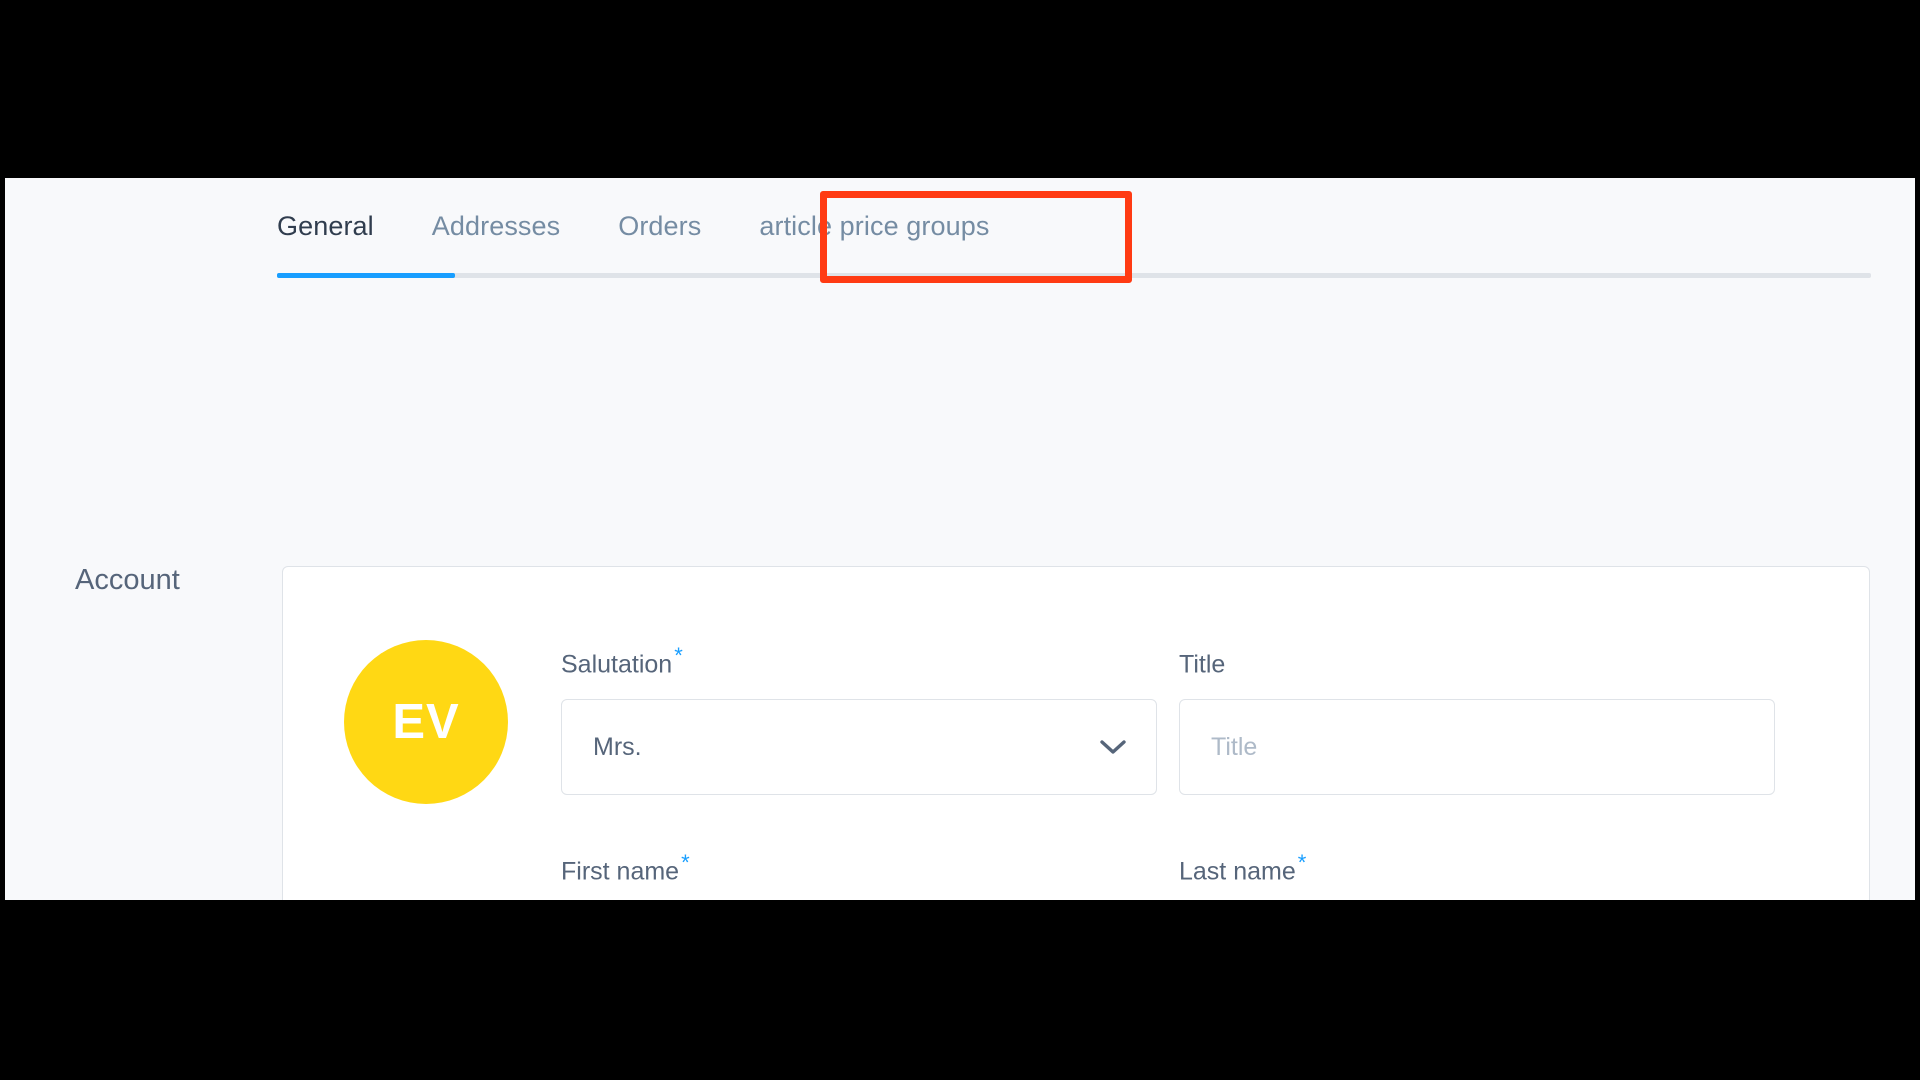  What do you see at coordinates (1168, 719) in the screenshot?
I see `form-row-1: Salutation* Mrs. Title Title` at bounding box center [1168, 719].